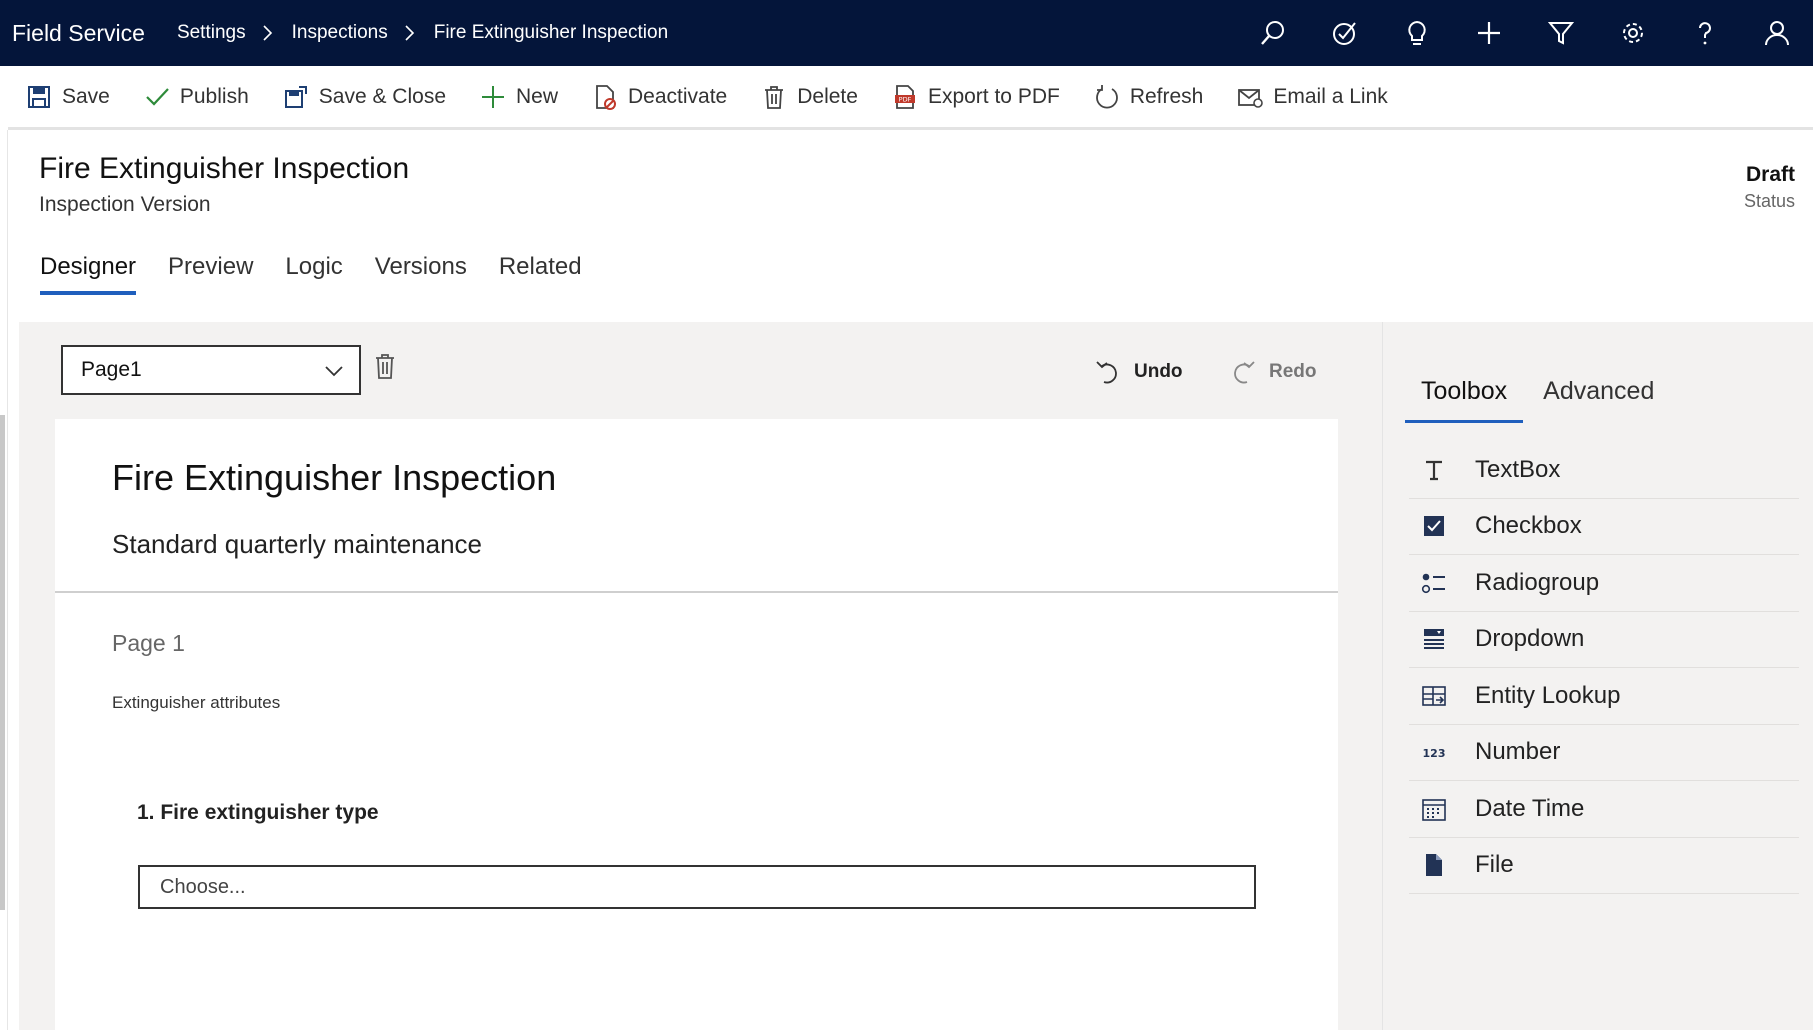 This screenshot has width=1813, height=1030. I want to click on toolbox-item-label: Checkbox, so click(1528, 526).